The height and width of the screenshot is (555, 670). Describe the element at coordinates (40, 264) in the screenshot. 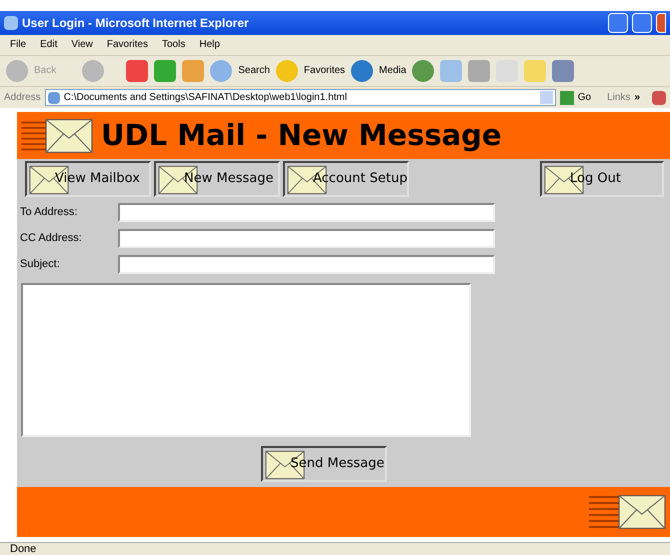

I see `field-label: Subject:` at that location.